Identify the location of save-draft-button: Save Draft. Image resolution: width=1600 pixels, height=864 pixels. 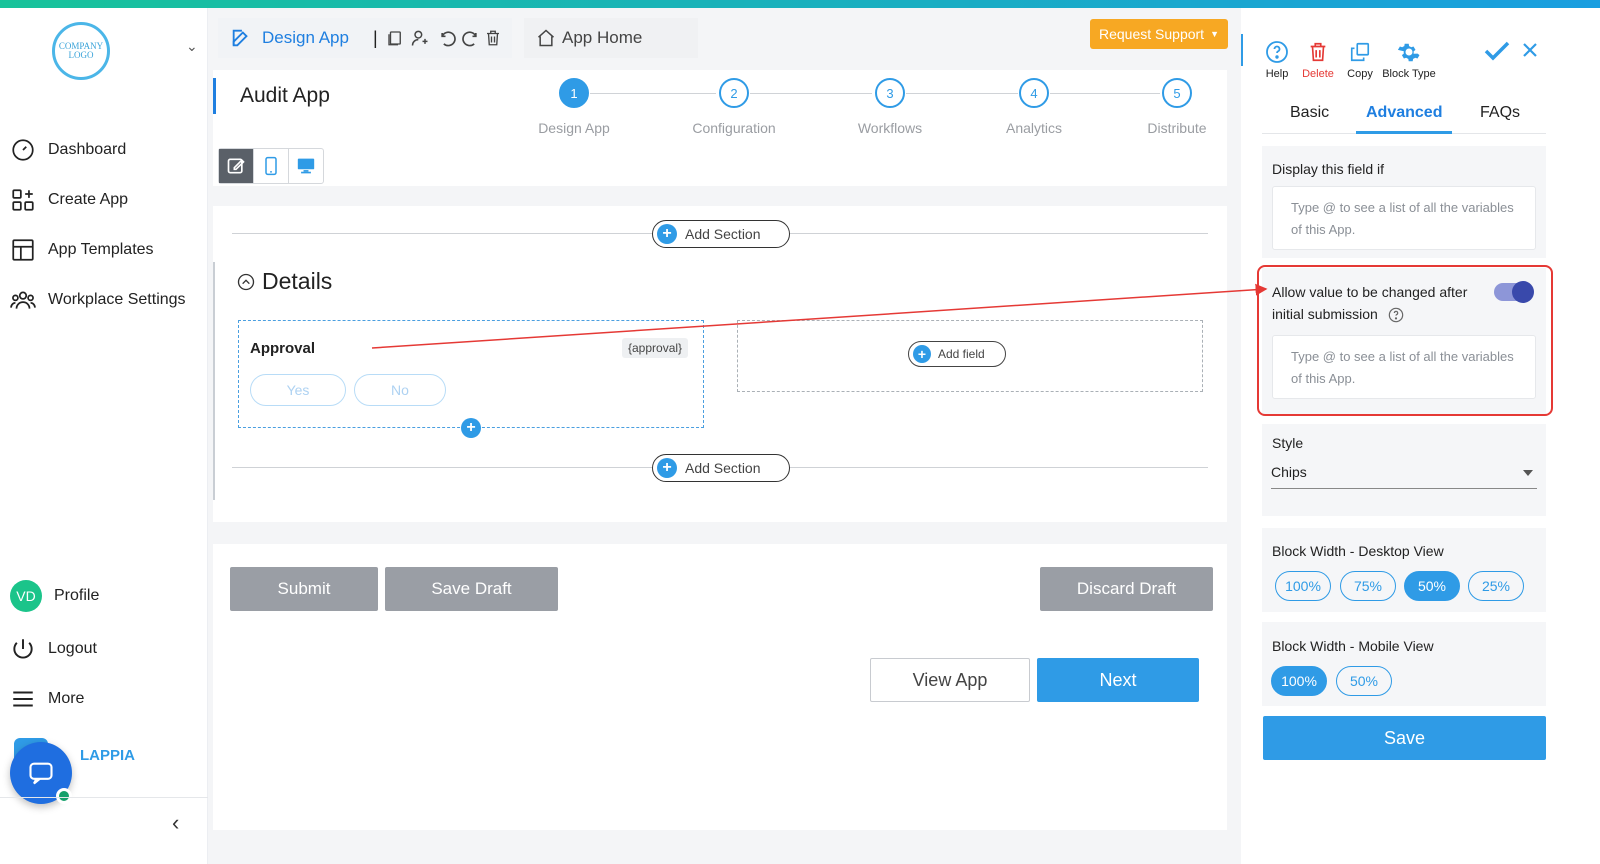
(471, 589).